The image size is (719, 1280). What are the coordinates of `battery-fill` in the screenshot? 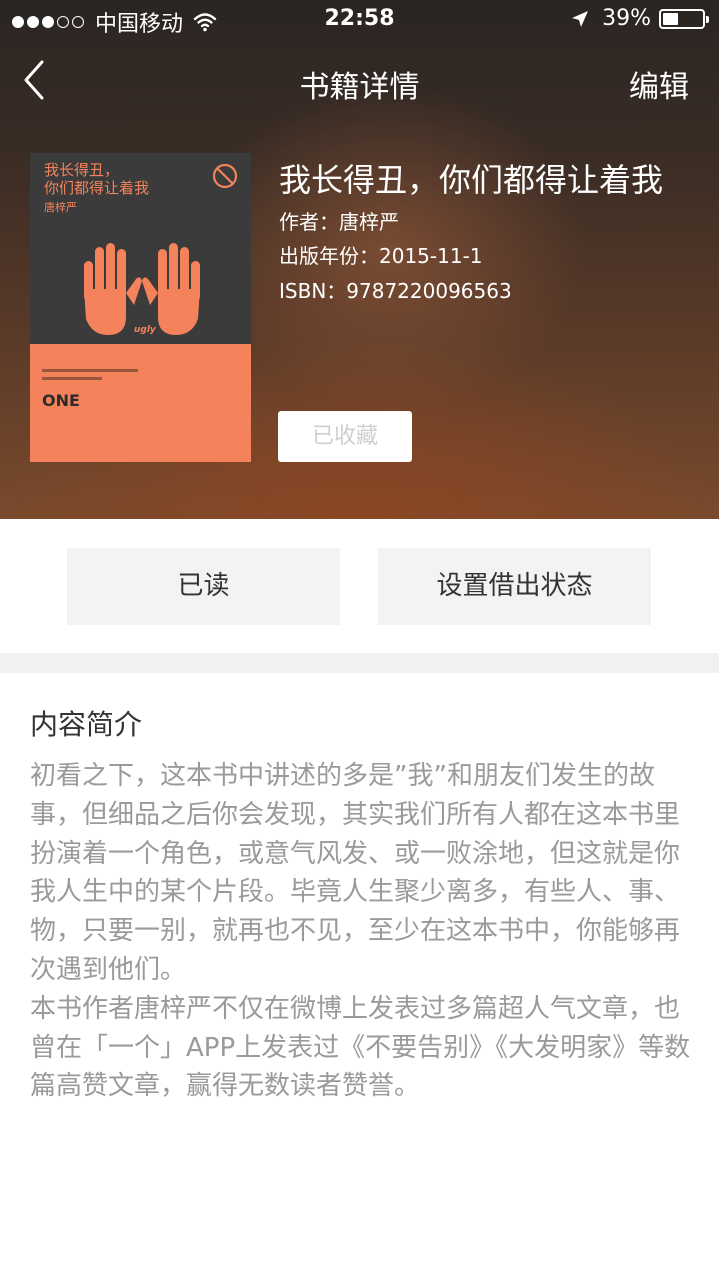 It's located at (670, 18).